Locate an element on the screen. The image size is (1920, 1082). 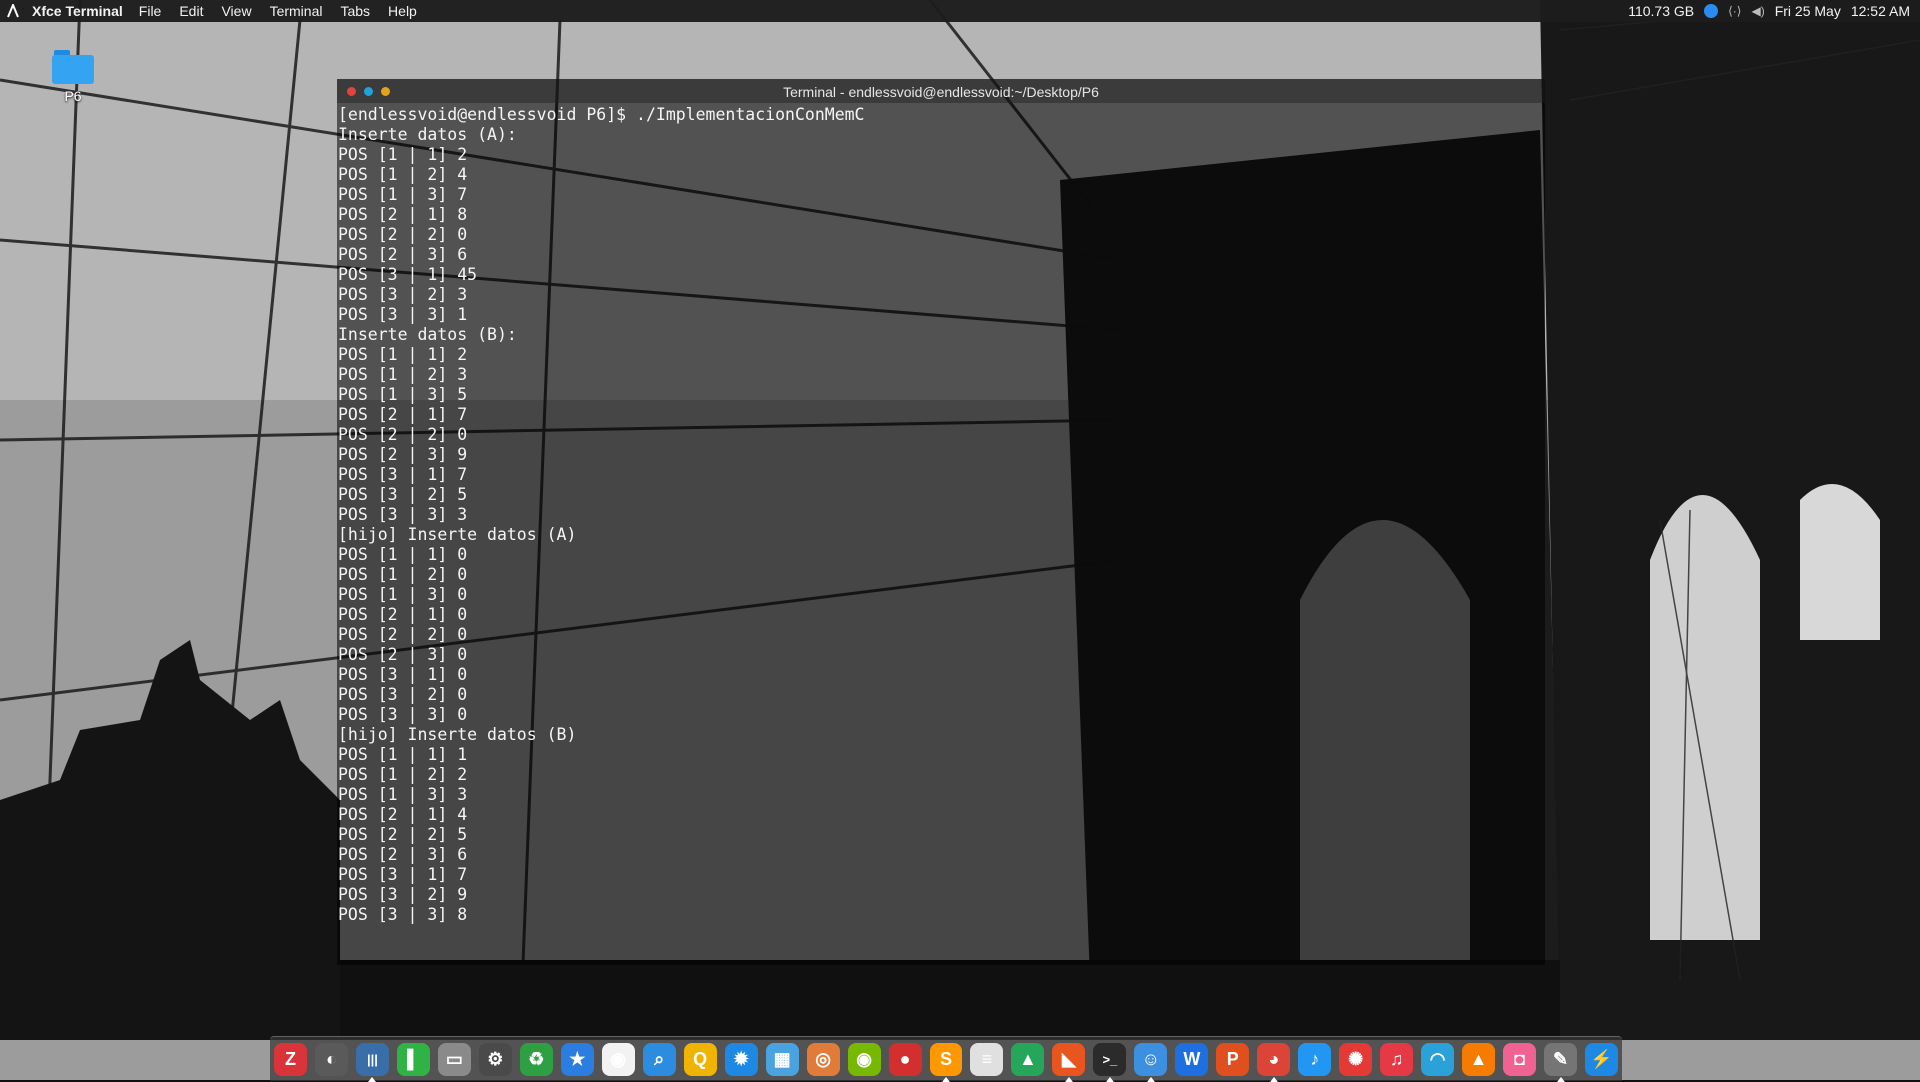
itunes-icon: ♫ is located at coordinates (1397, 1059).